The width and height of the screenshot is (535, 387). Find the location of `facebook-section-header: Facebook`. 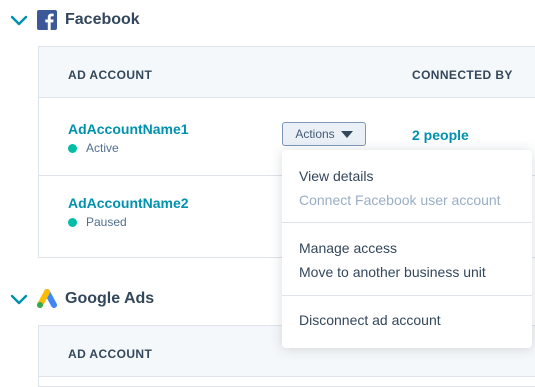

facebook-section-header: Facebook is located at coordinates (75, 20).